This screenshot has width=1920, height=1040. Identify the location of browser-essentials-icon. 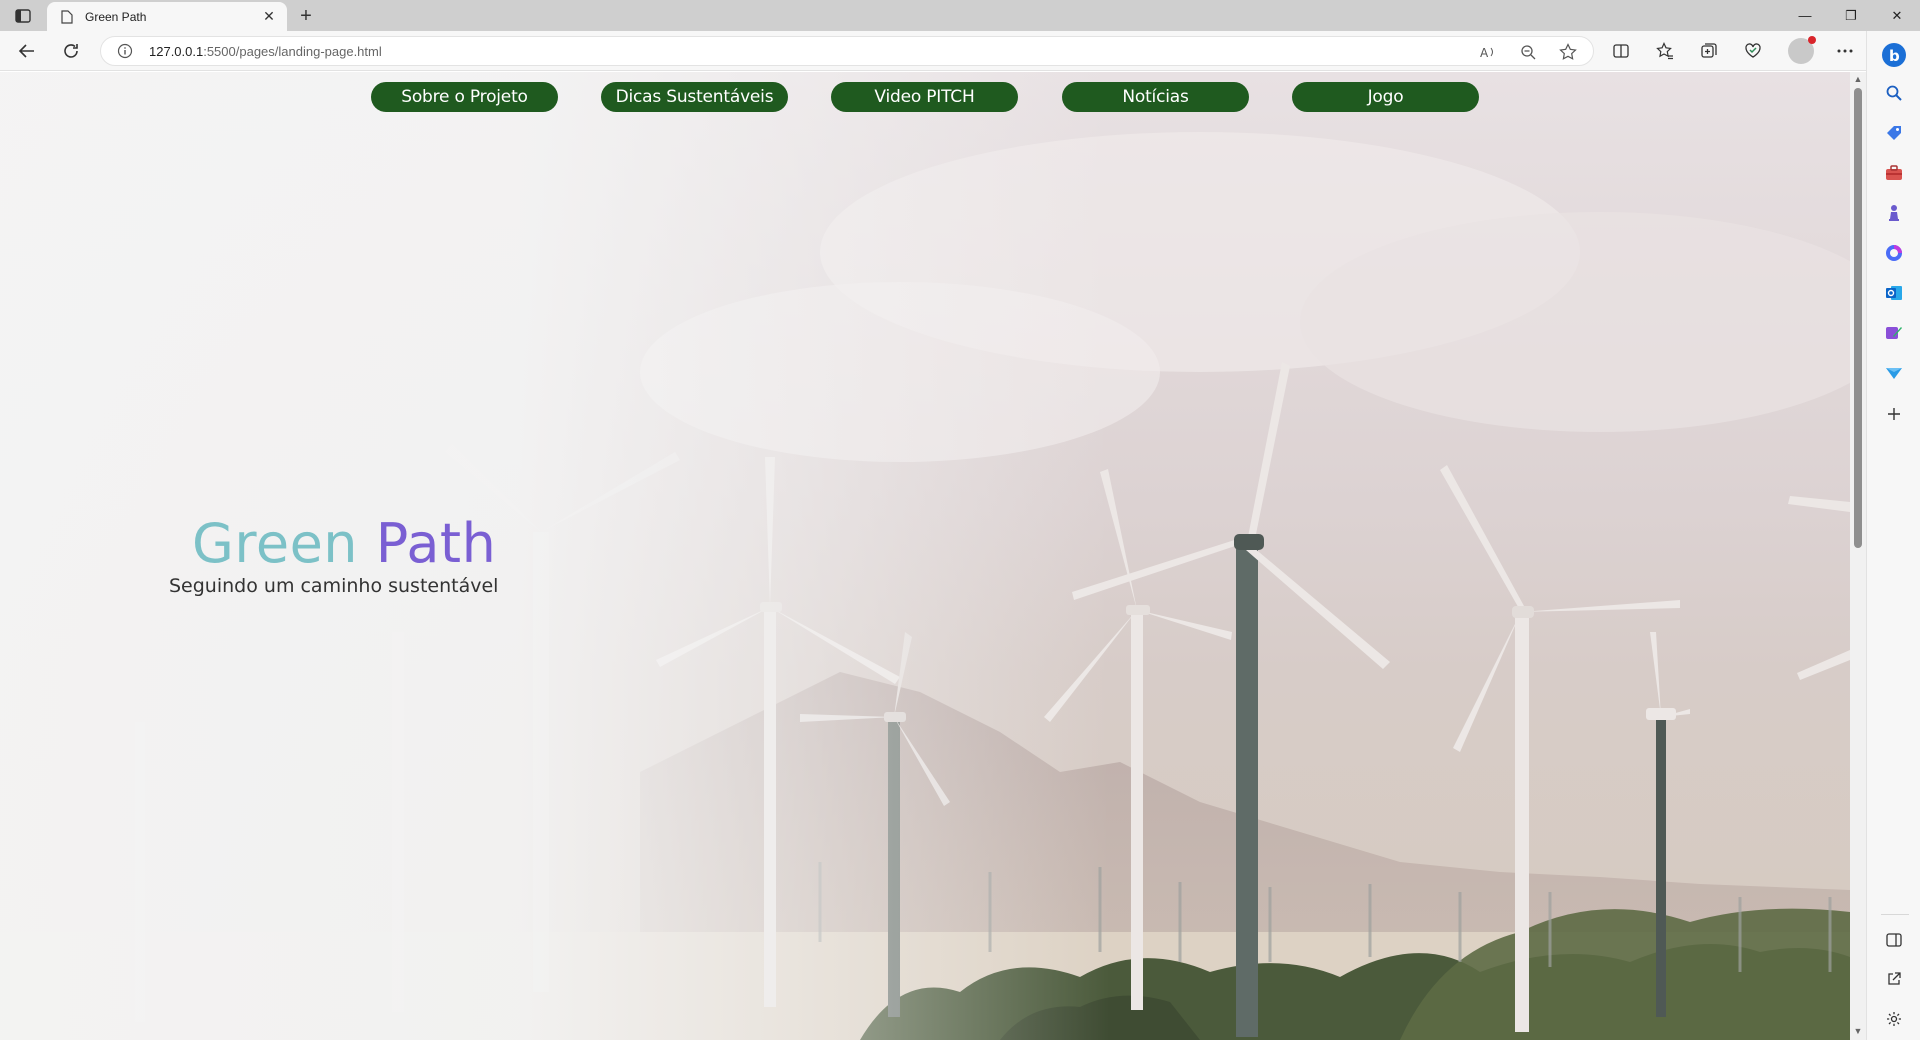
(1753, 51).